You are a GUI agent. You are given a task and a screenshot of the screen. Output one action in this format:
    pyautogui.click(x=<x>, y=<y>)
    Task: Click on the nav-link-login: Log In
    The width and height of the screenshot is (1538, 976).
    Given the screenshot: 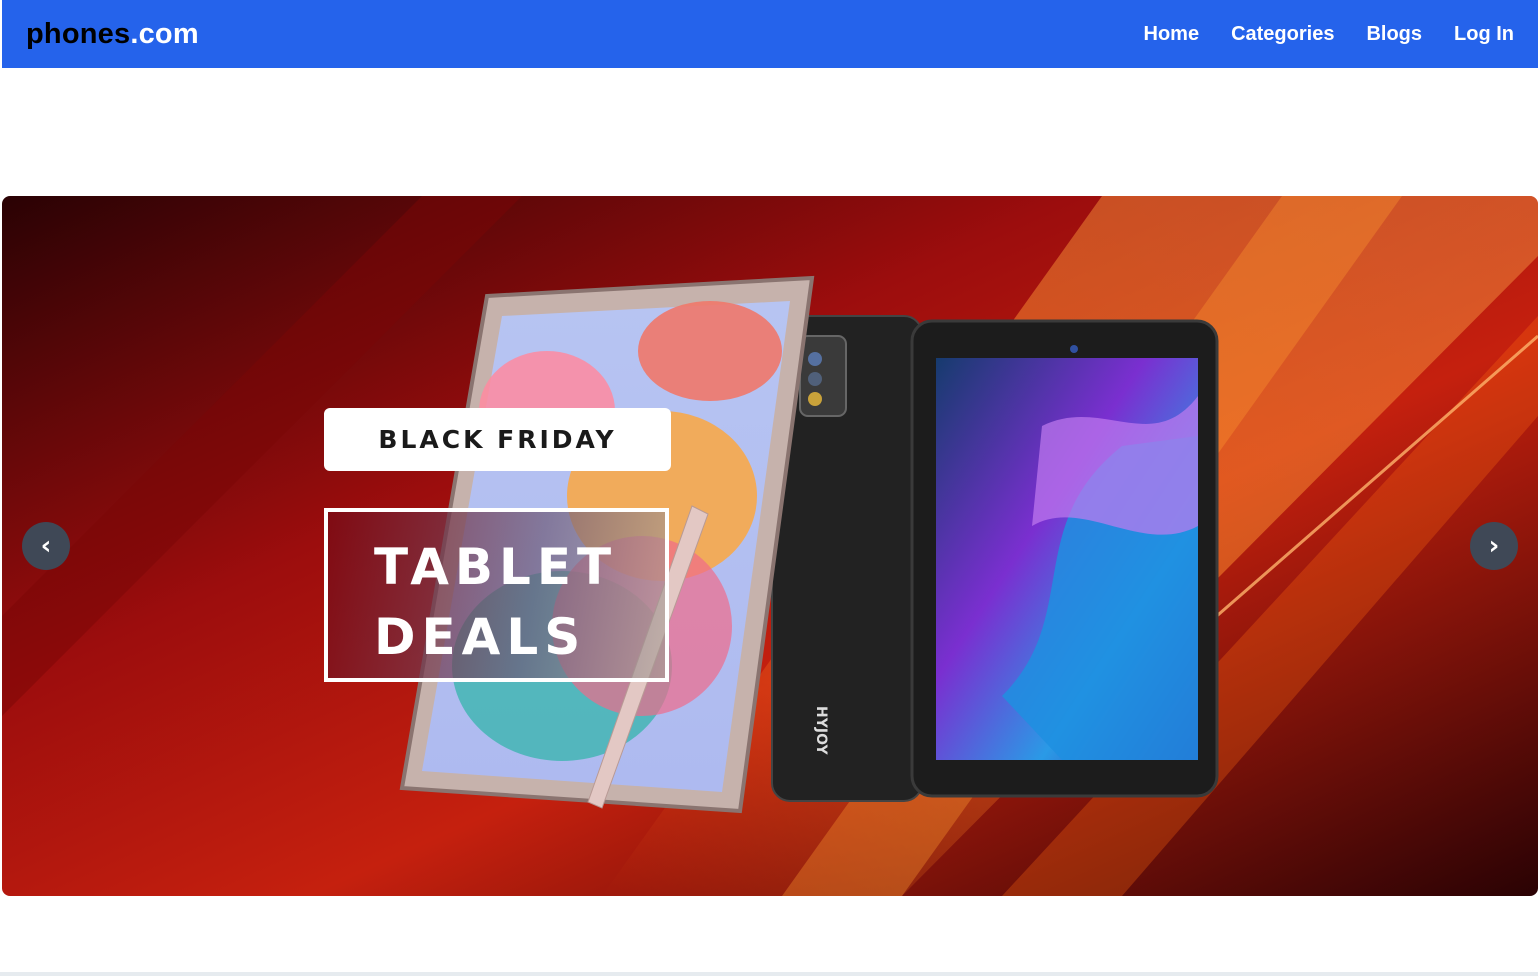 What is the action you would take?
    pyautogui.click(x=1484, y=34)
    